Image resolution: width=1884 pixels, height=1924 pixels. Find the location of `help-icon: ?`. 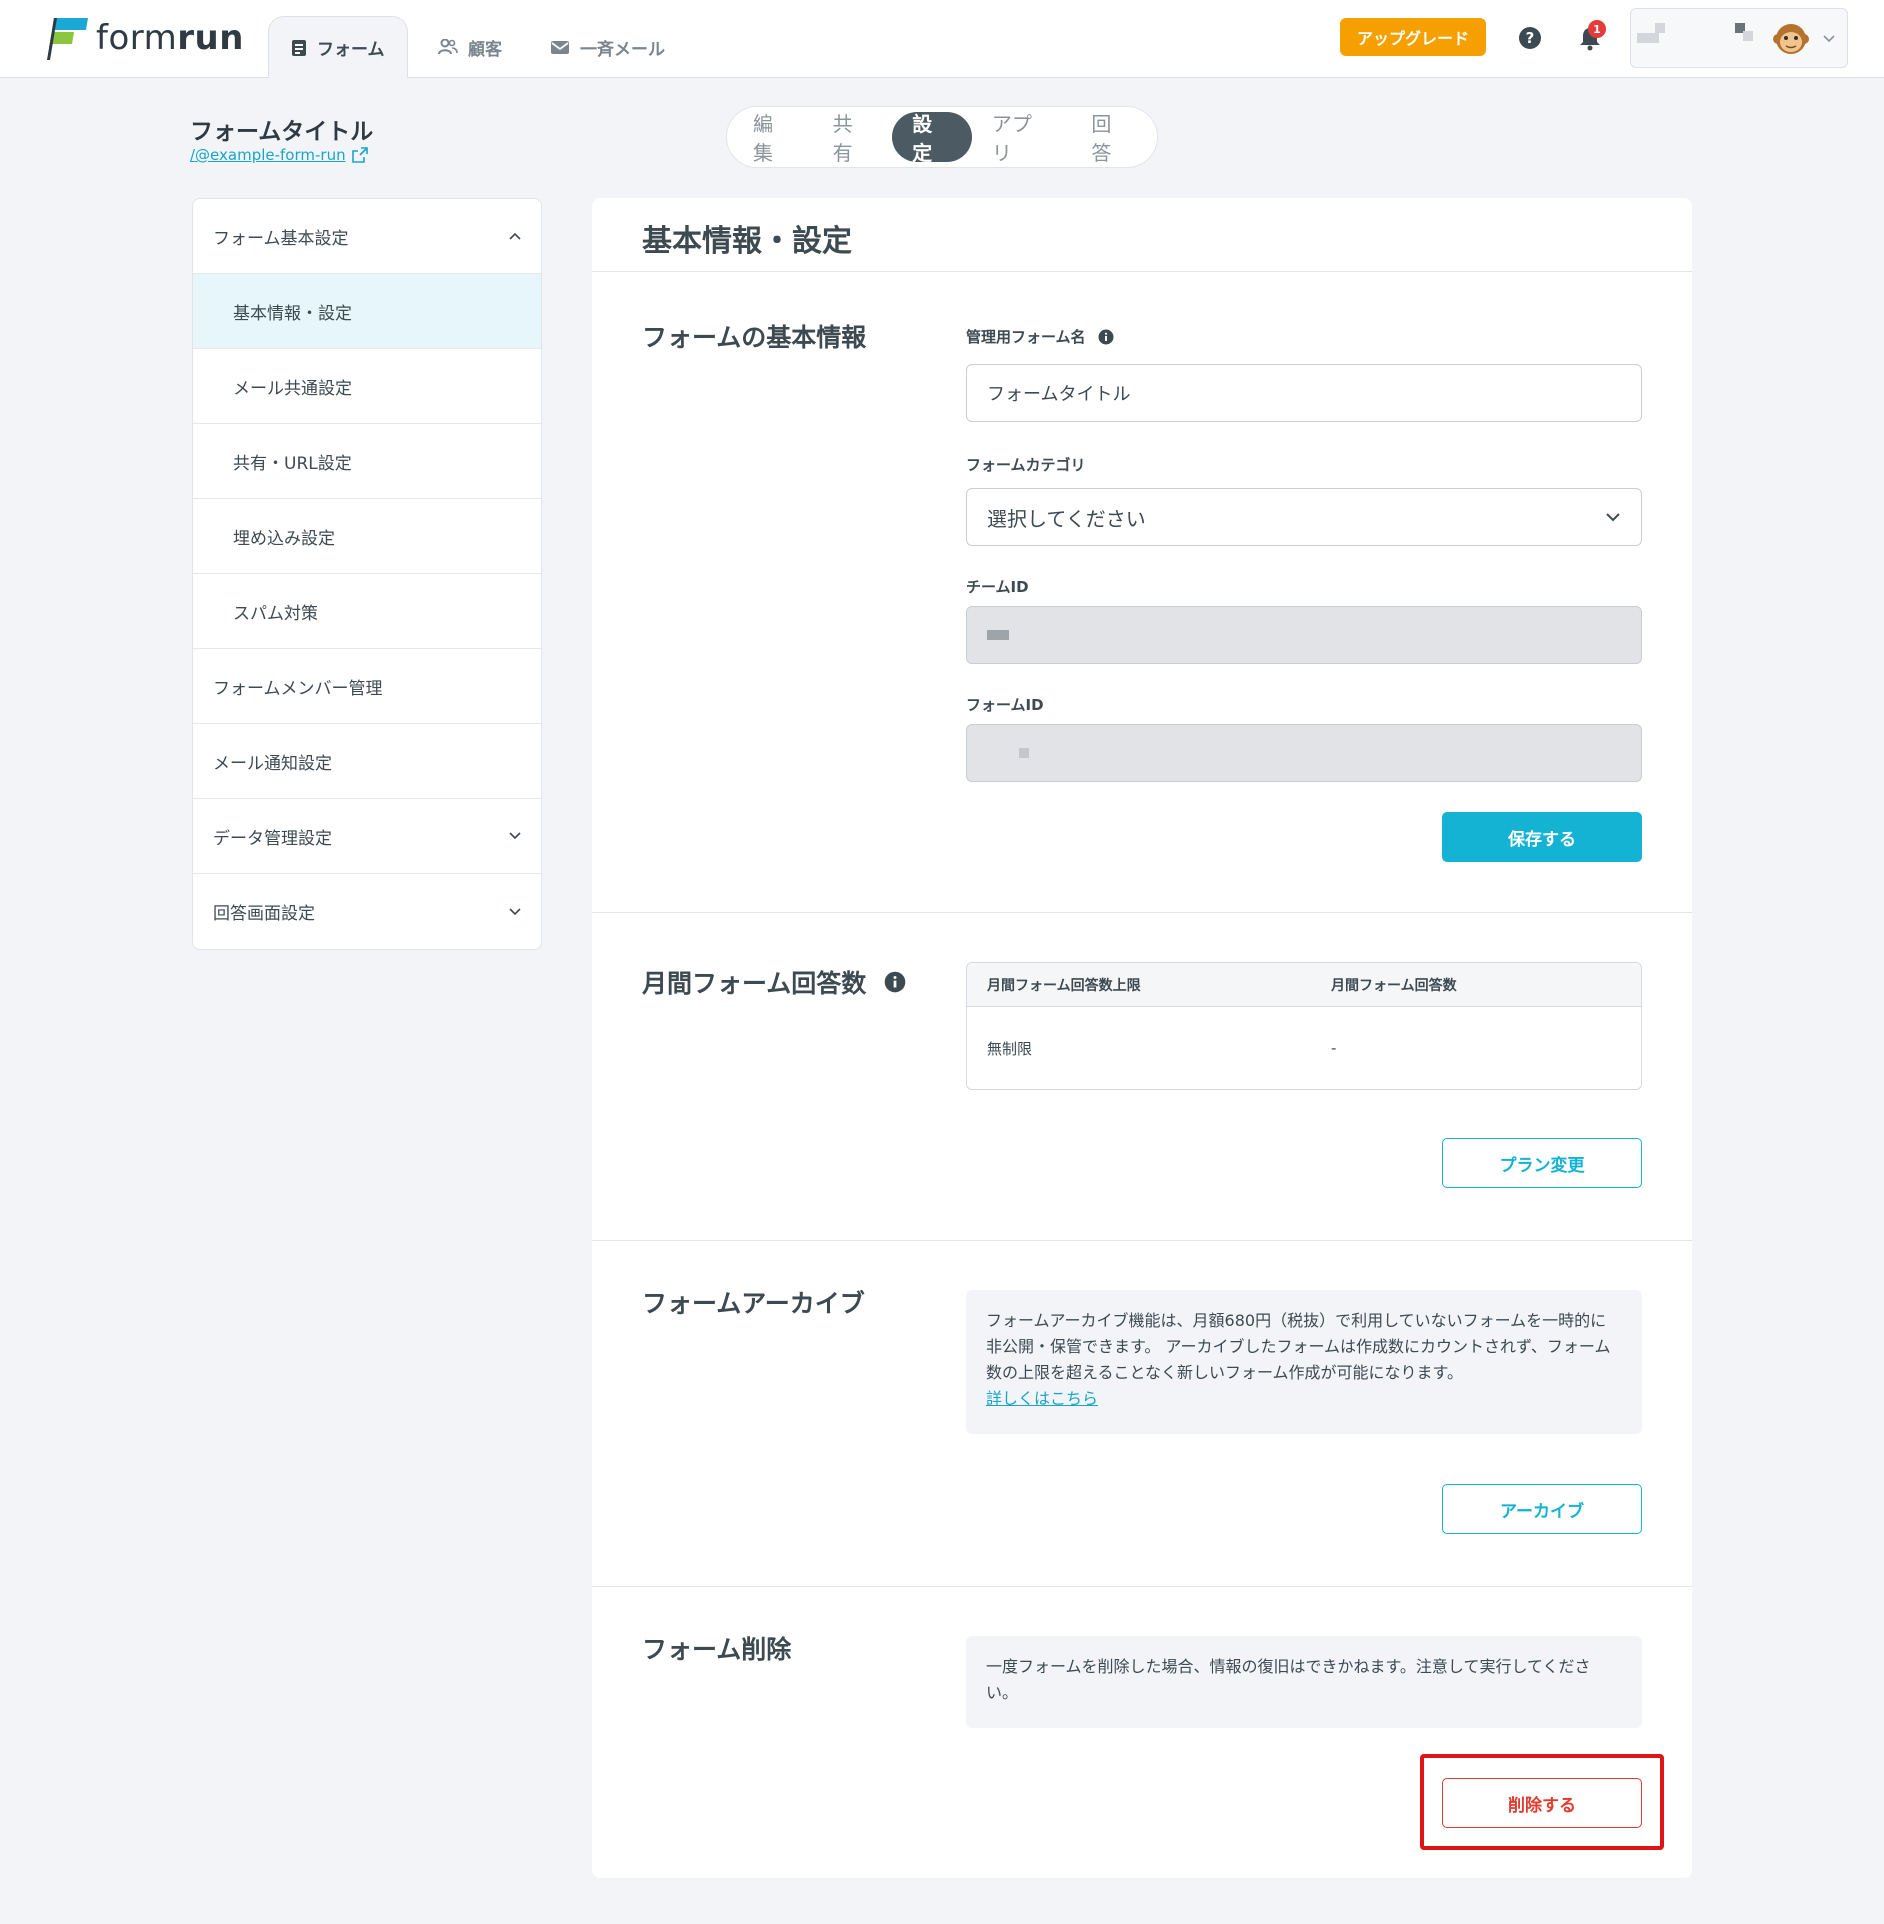

help-icon: ? is located at coordinates (1530, 38).